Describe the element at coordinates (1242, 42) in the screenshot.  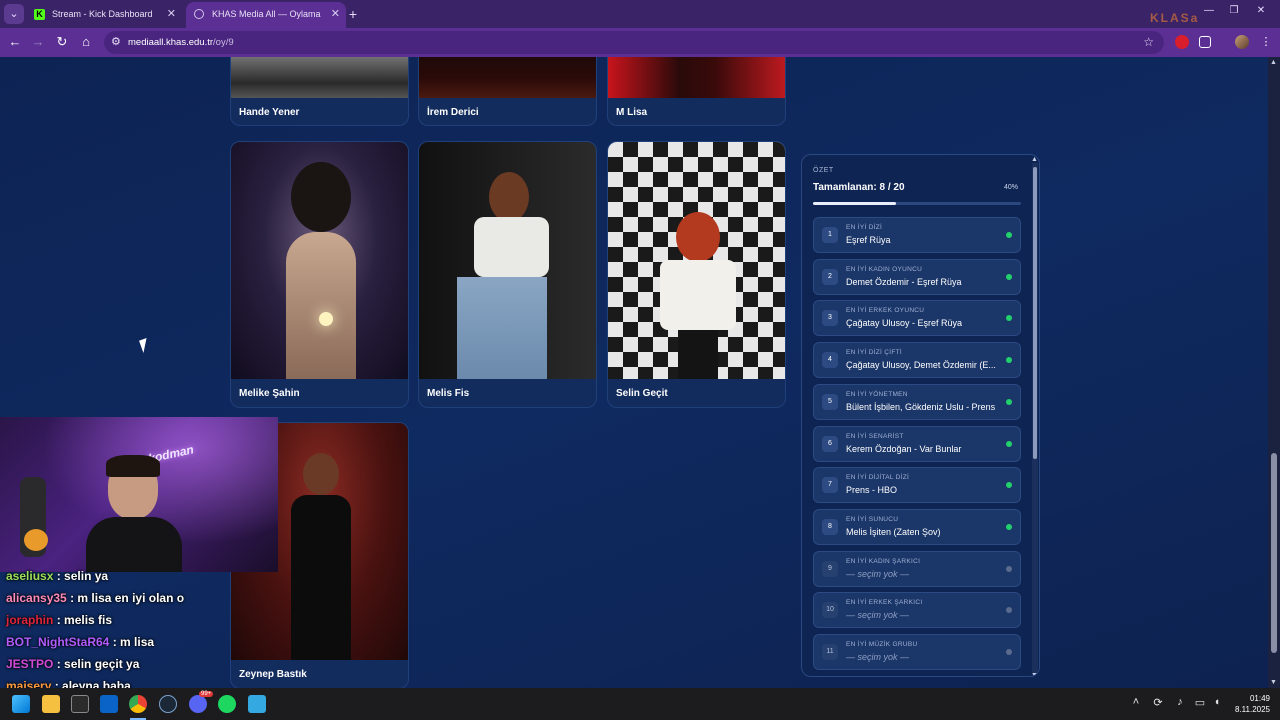
I see `profile-avatar-icon` at that location.